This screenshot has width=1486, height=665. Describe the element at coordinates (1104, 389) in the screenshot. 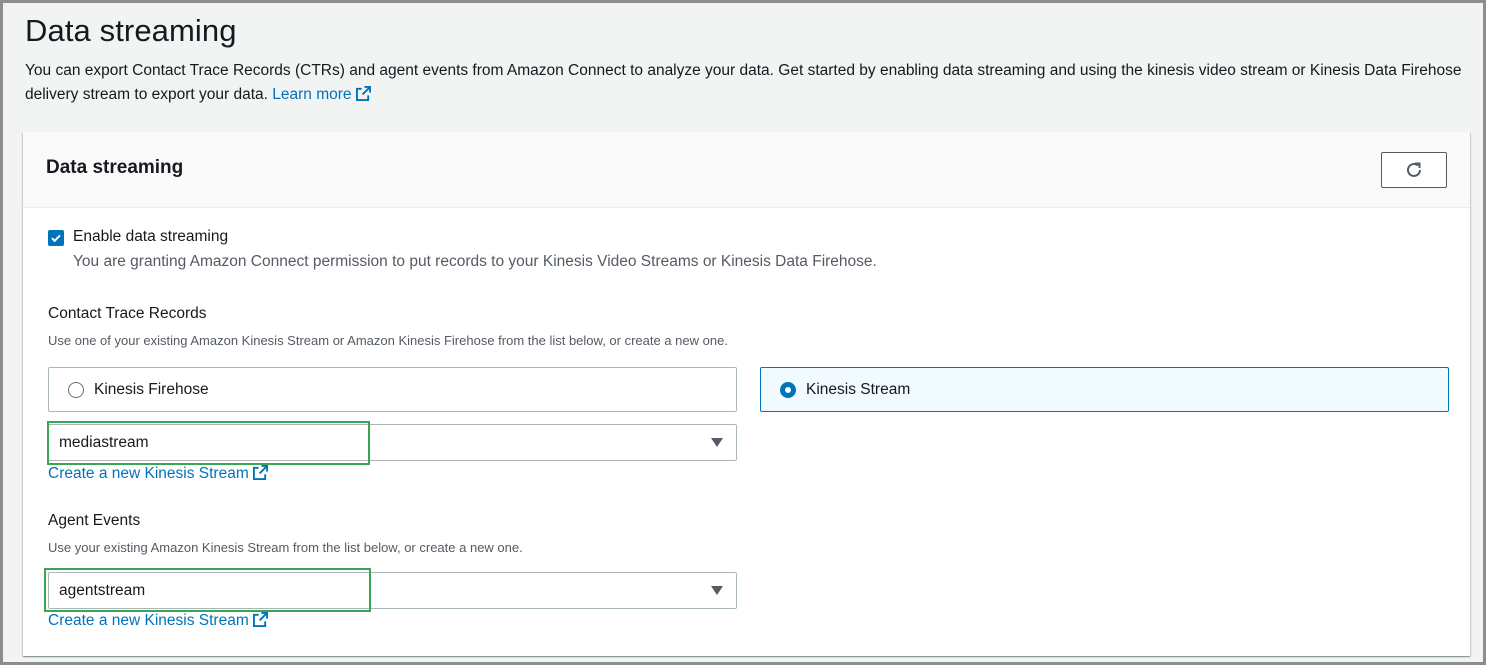

I see `radio-tile-kinesis-stream: Kinesis Stream` at that location.